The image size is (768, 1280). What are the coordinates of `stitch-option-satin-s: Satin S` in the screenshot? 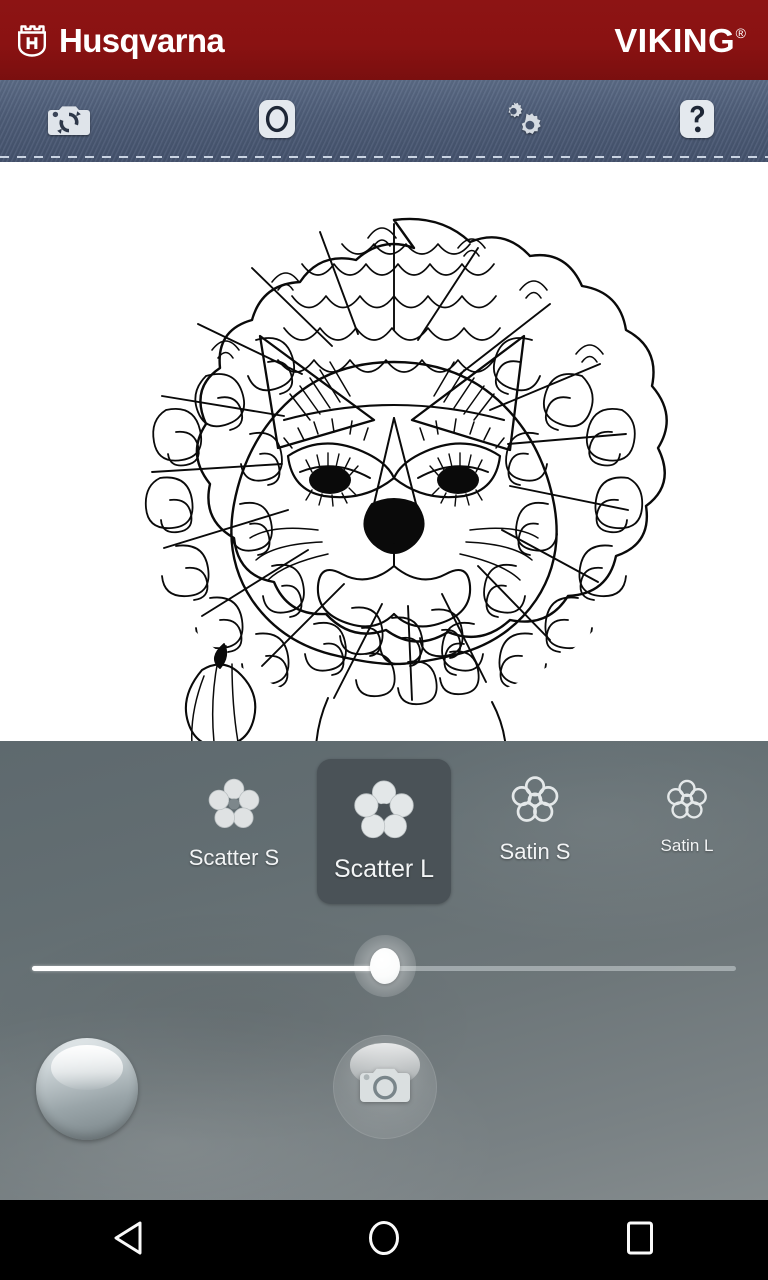 It's located at (535, 818).